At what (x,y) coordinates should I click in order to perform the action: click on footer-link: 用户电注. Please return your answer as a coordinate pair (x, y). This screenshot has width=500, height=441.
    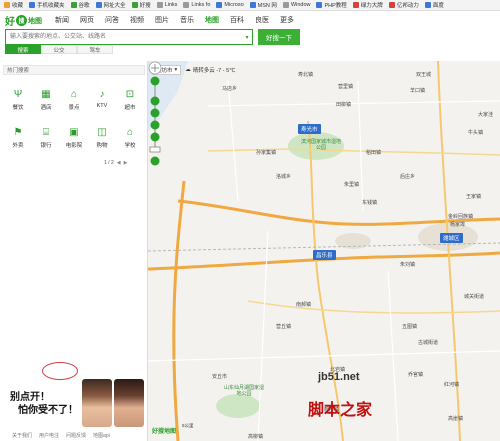
    Looking at the image, I should click on (49, 435).